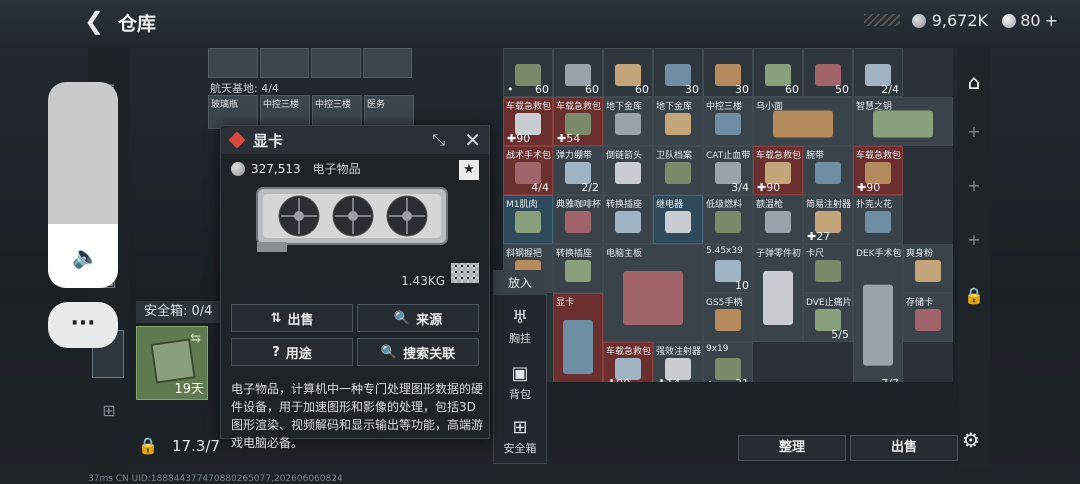 This screenshot has width=1080, height=484. I want to click on inventory-item: DEK手术包 7/7, so click(878, 313).